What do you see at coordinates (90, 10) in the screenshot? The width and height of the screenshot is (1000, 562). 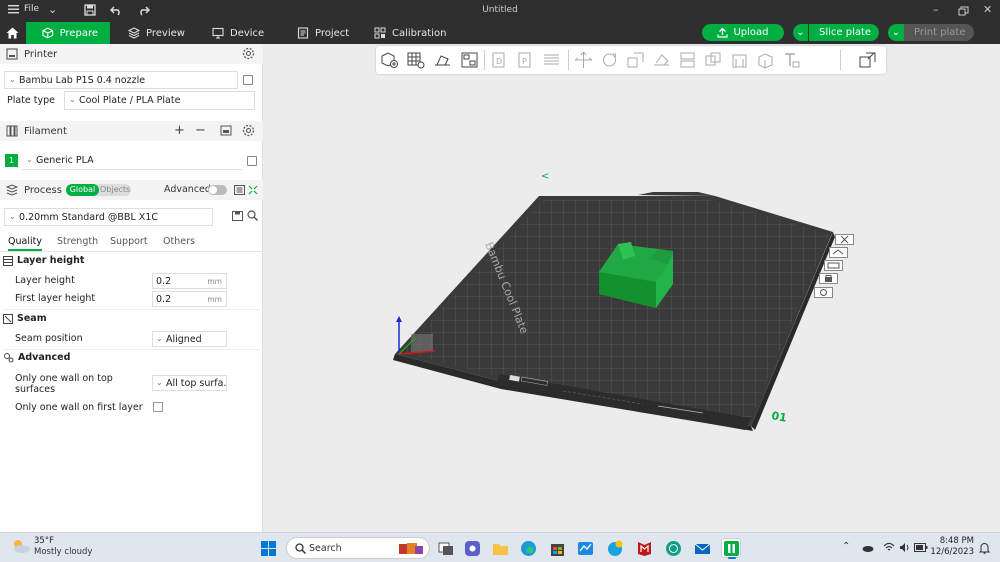 I see `save-icon` at bounding box center [90, 10].